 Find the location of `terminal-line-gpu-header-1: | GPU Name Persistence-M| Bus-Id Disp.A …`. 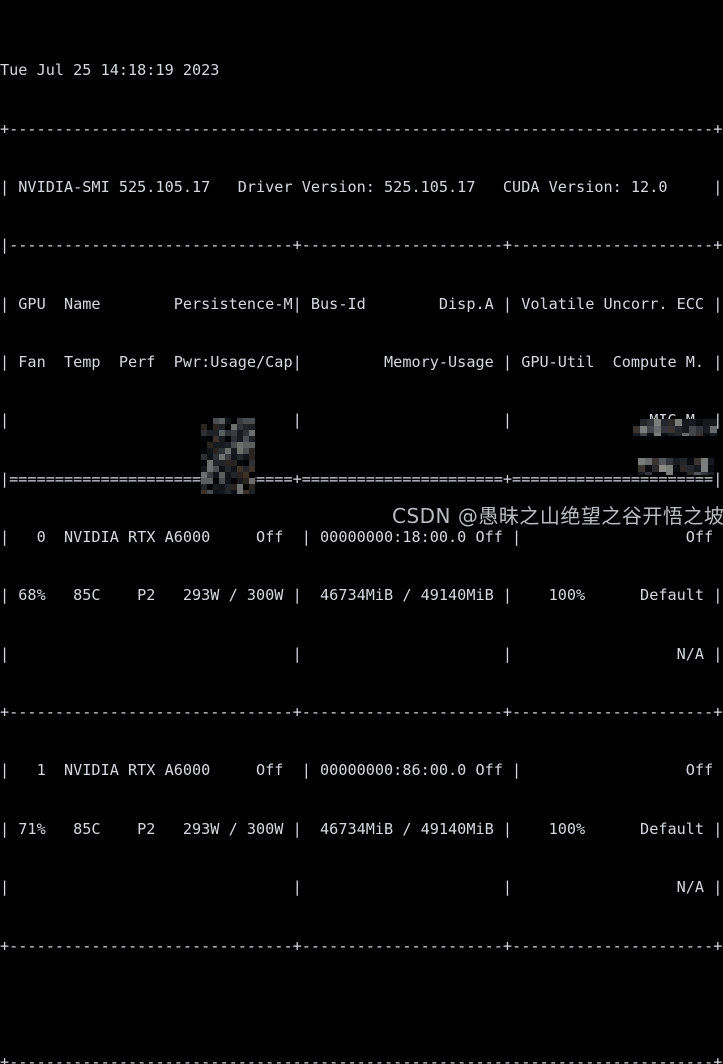

terminal-line-gpu-header-1: | GPU Name Persistence-M| Bus-Id Disp.A … is located at coordinates (361, 303).